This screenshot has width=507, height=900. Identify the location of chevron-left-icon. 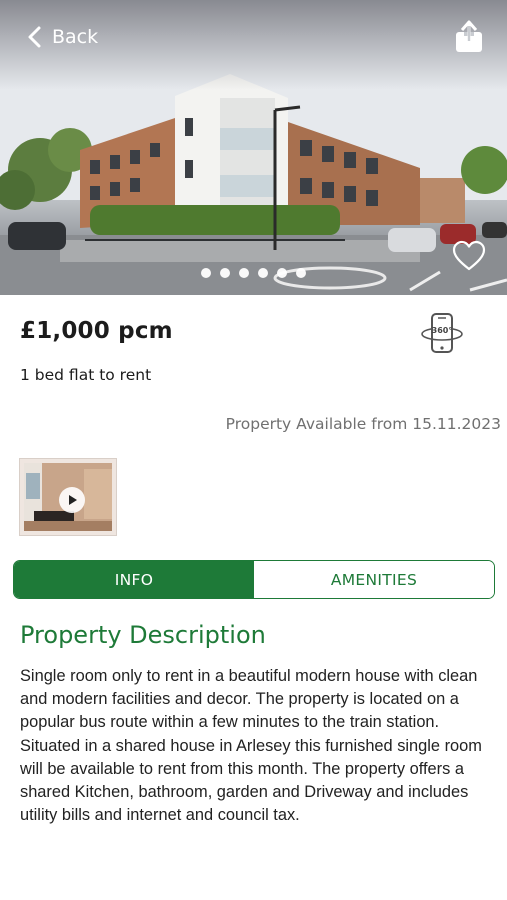
(34, 37).